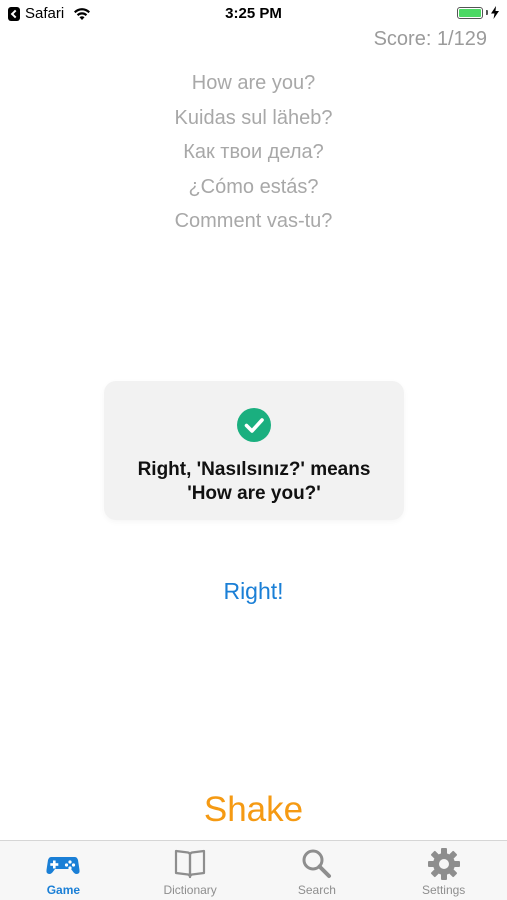 This screenshot has height=900, width=507. I want to click on tab-label: Settings, so click(443, 890).